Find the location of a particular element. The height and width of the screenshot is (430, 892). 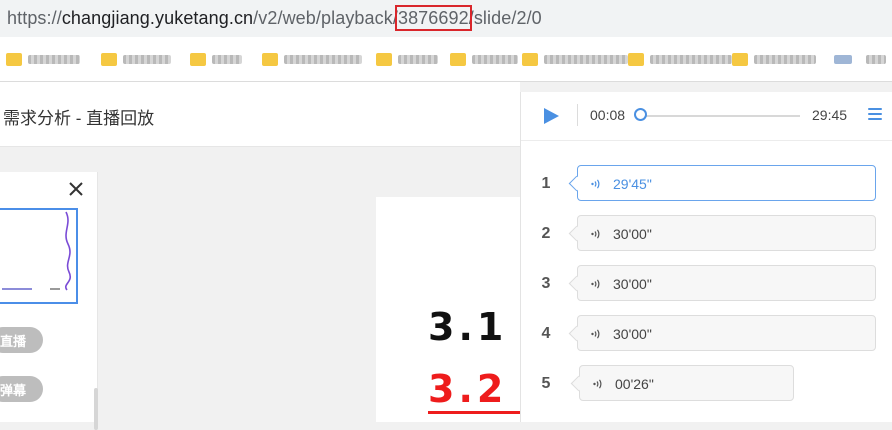

slide-underline is located at coordinates (476, 412).